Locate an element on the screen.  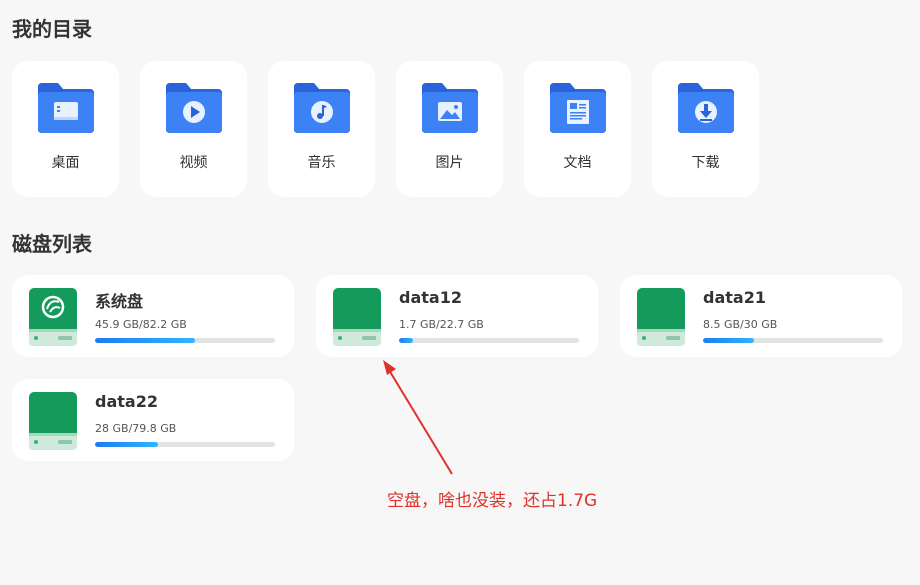
dir-label: 视频 is located at coordinates (193, 163).